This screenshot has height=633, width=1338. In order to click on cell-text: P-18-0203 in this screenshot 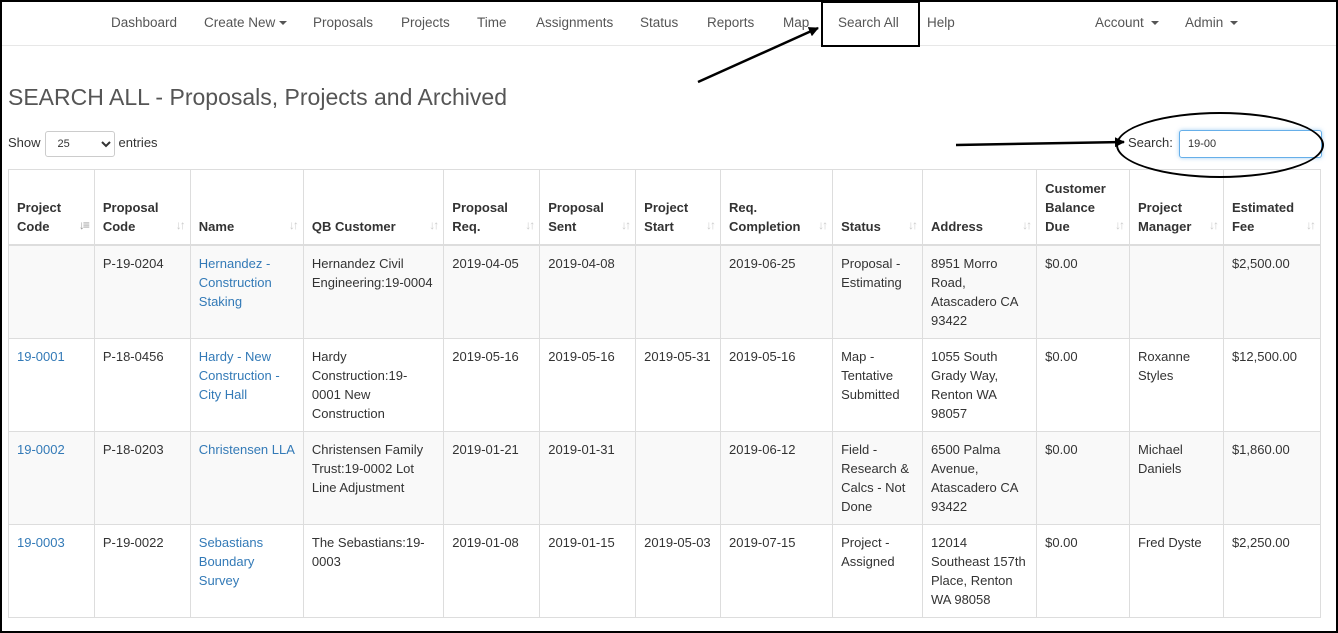, I will do `click(133, 449)`.